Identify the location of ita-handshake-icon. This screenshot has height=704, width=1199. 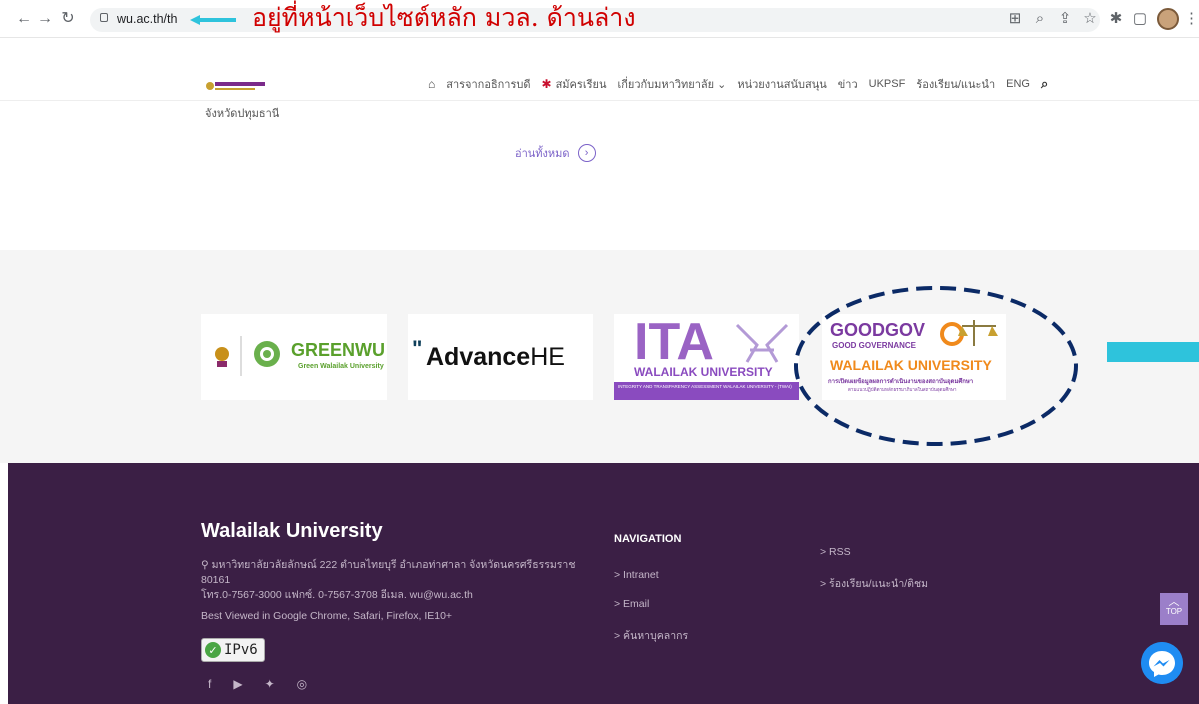
(762, 343).